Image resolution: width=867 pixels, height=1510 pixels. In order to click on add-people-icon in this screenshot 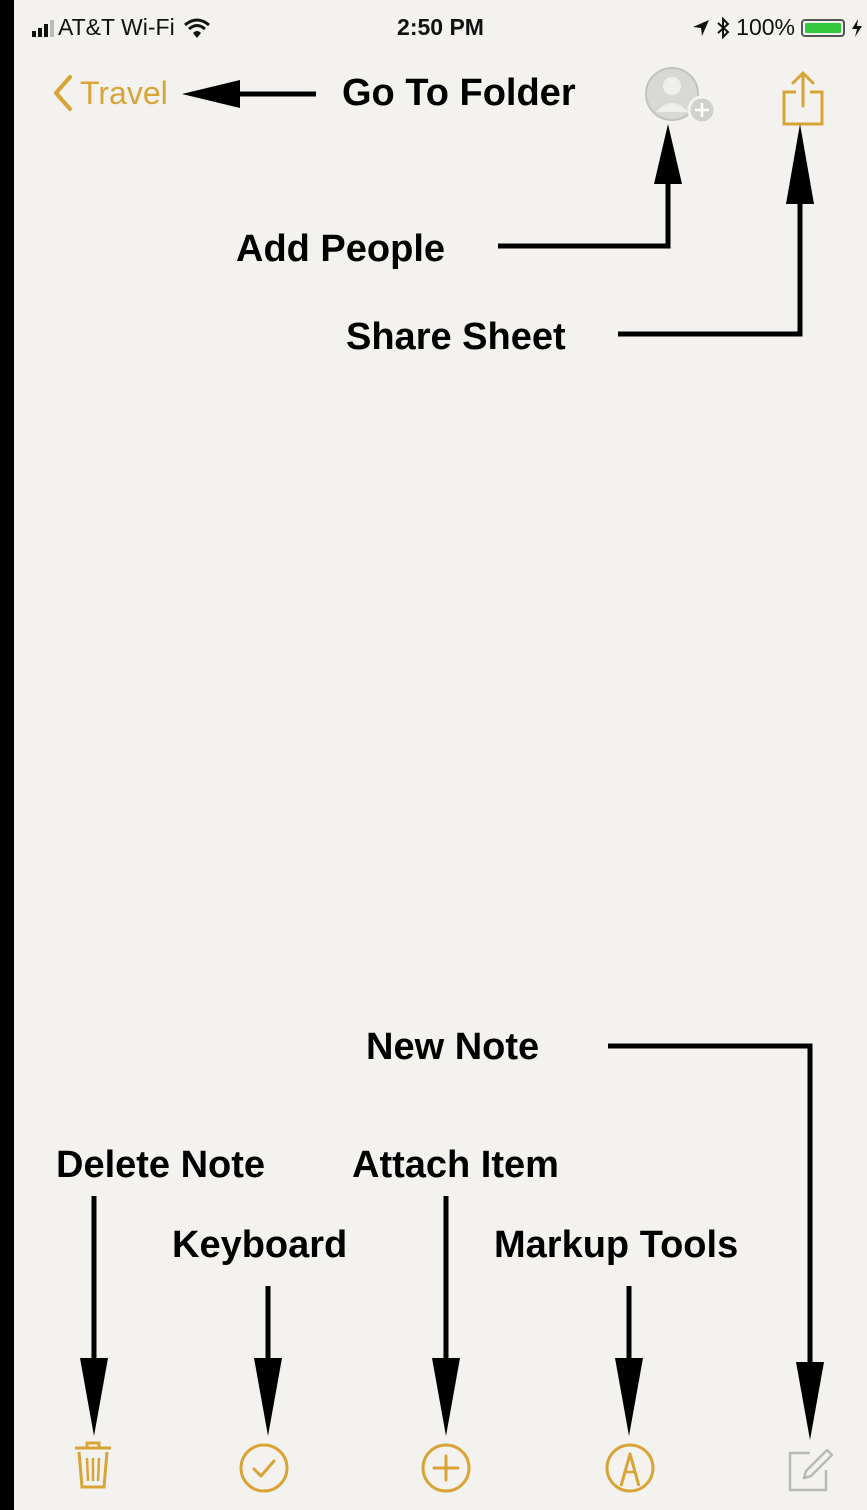, I will do `click(681, 96)`.